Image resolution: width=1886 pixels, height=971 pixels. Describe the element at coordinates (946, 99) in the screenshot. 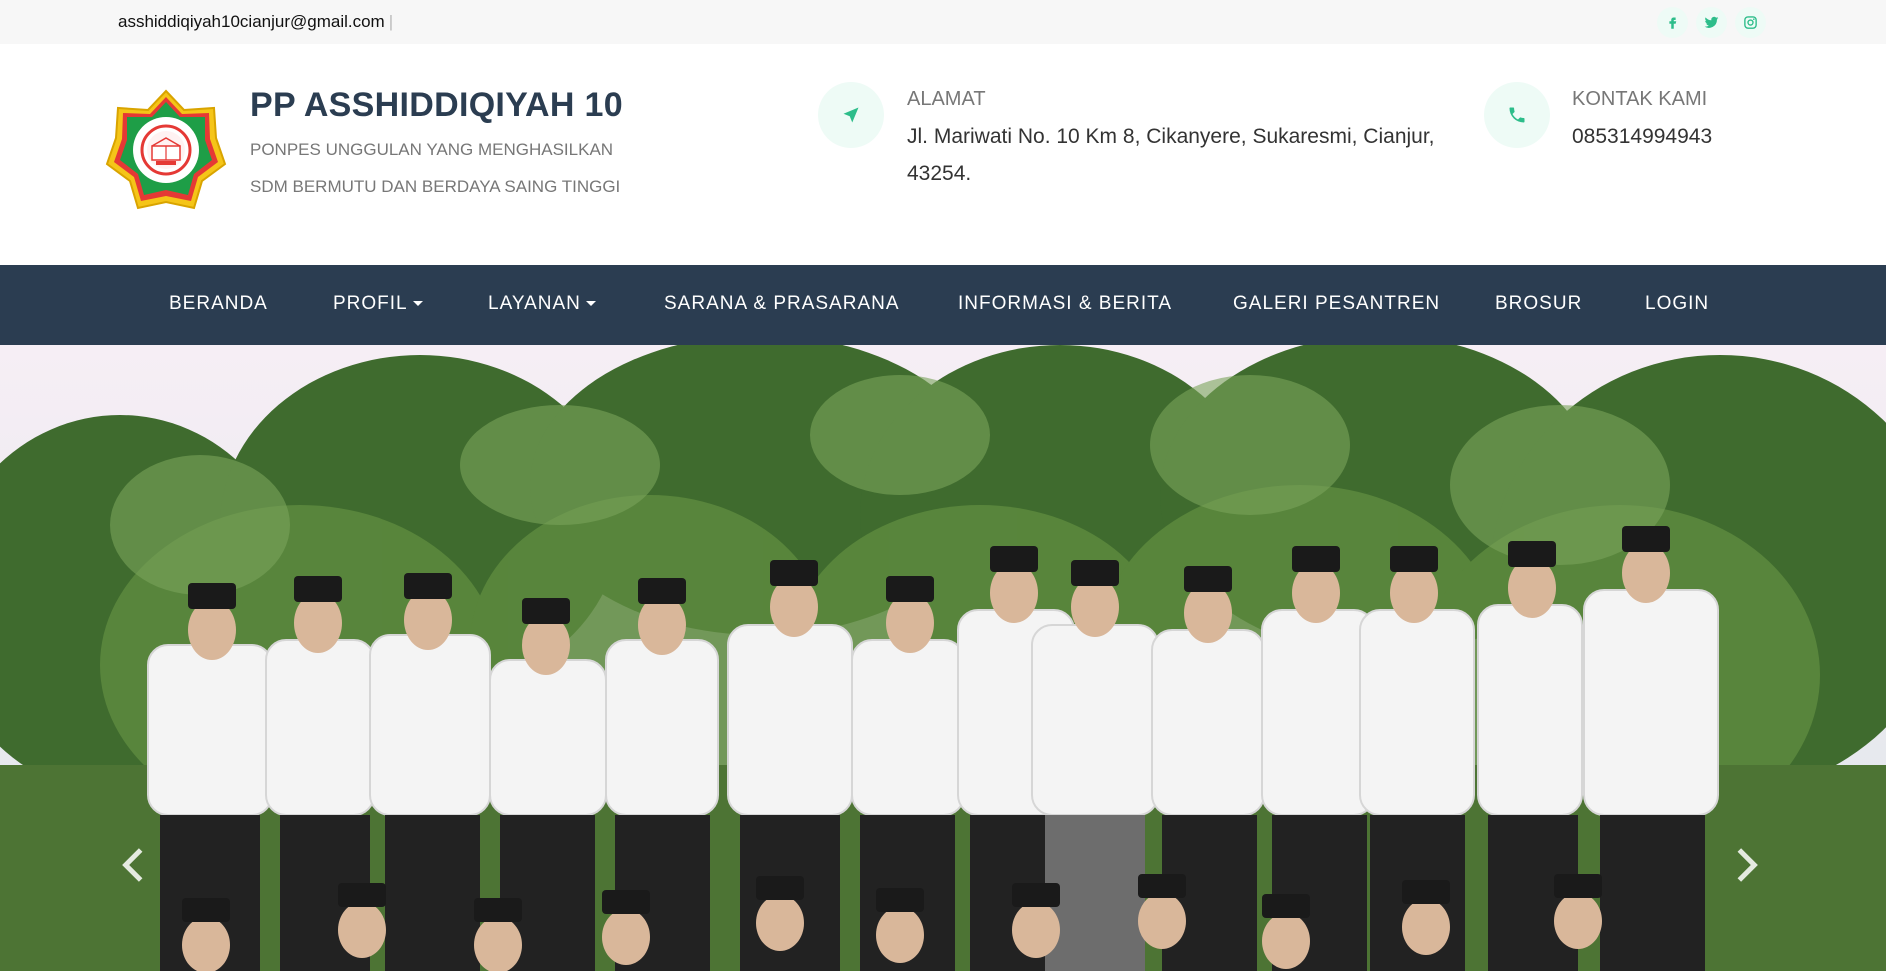

I see `address-label: ALAMAT` at that location.